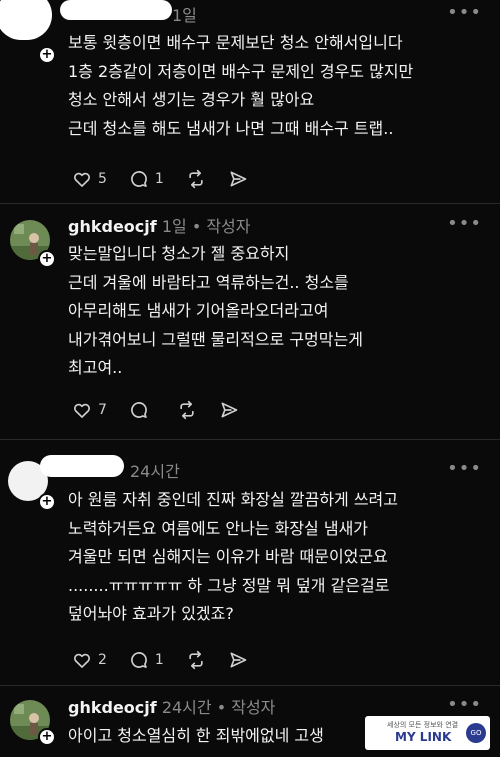 Image resolution: width=500 pixels, height=757 pixels. I want to click on comment-header: ghkdeocjf 1일 • 작성자, so click(159, 225).